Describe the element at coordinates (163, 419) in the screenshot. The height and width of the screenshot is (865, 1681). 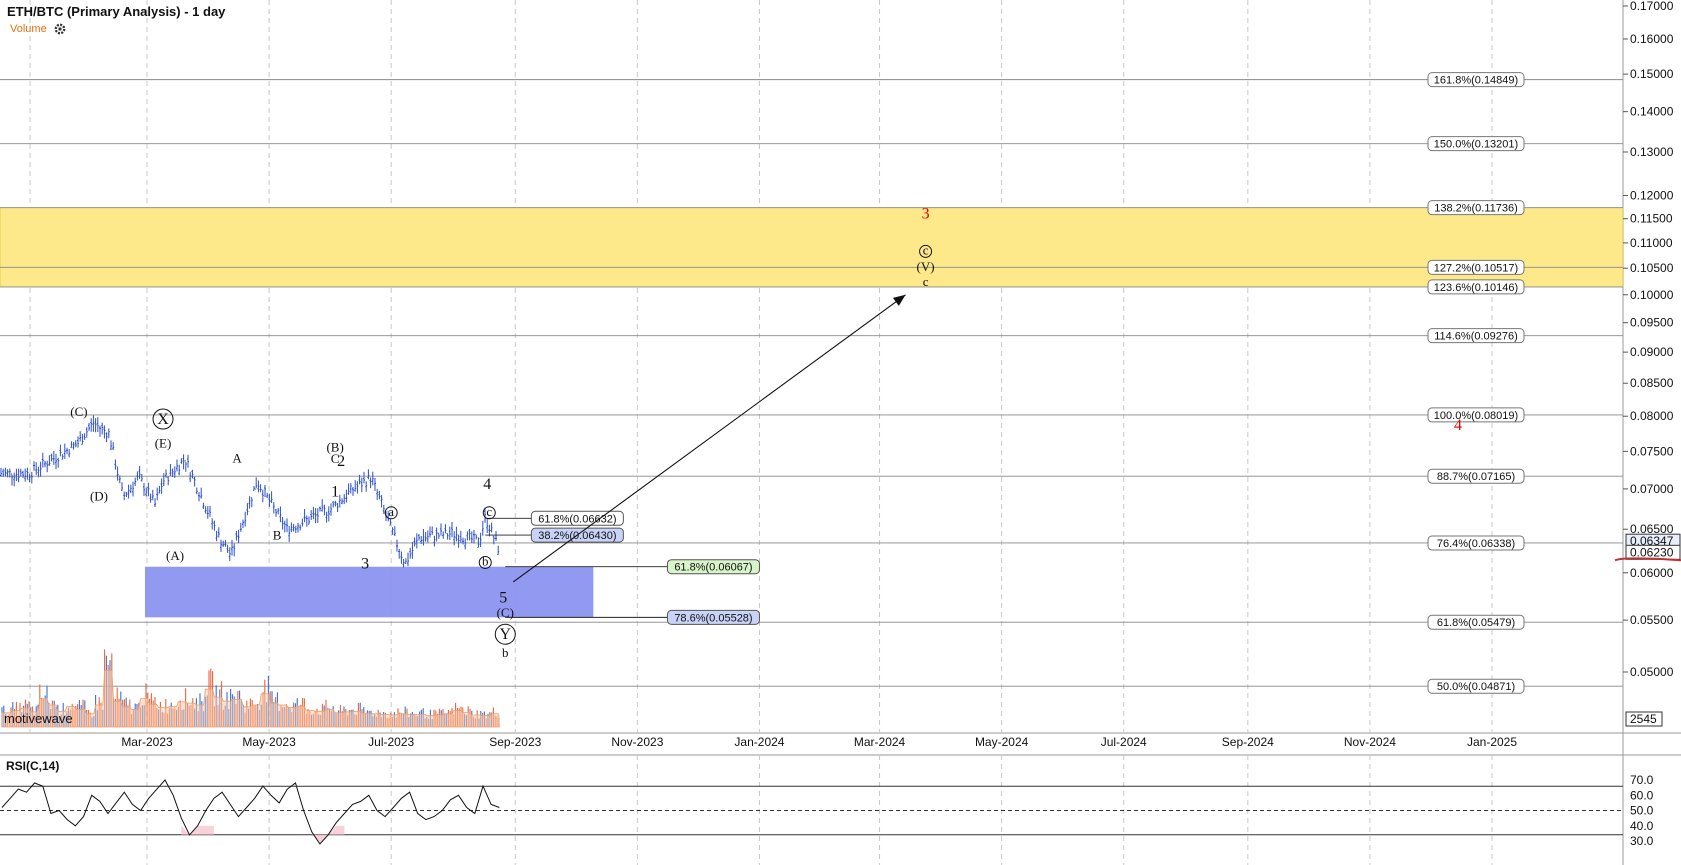
I see `wave-label: X` at that location.